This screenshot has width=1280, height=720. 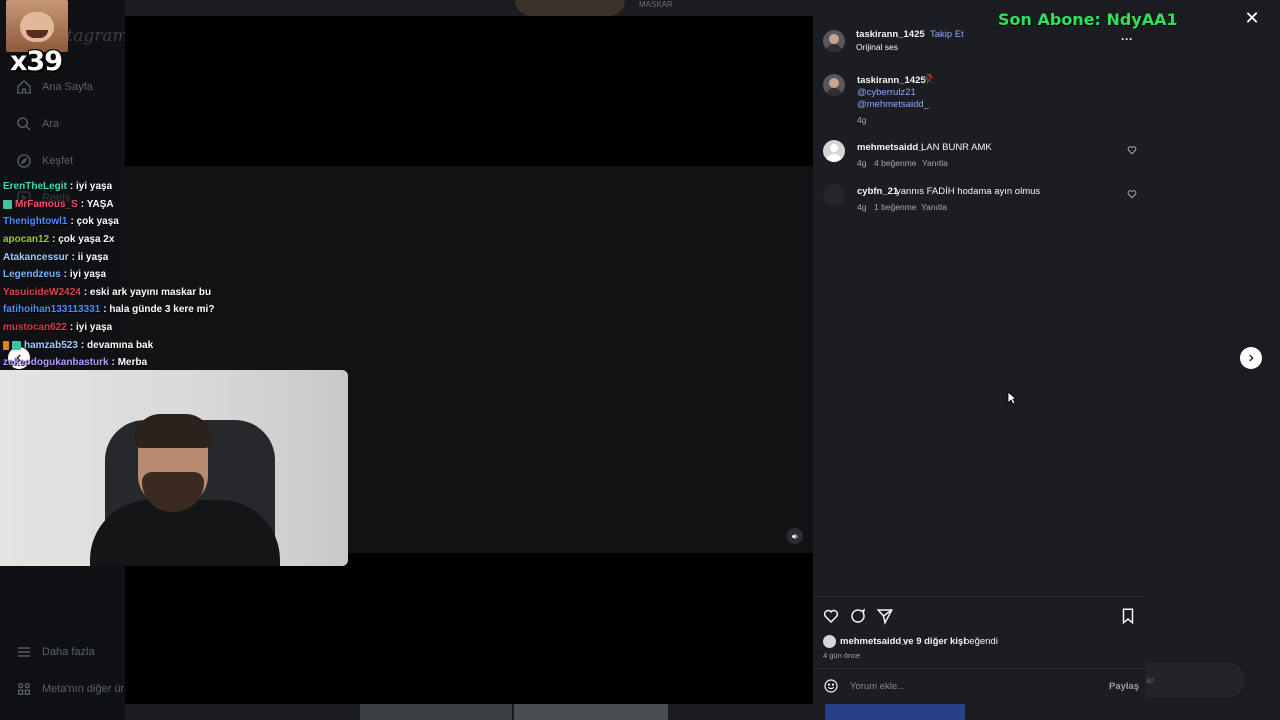 I want to click on more-options-icon: ···, so click(x=1127, y=39).